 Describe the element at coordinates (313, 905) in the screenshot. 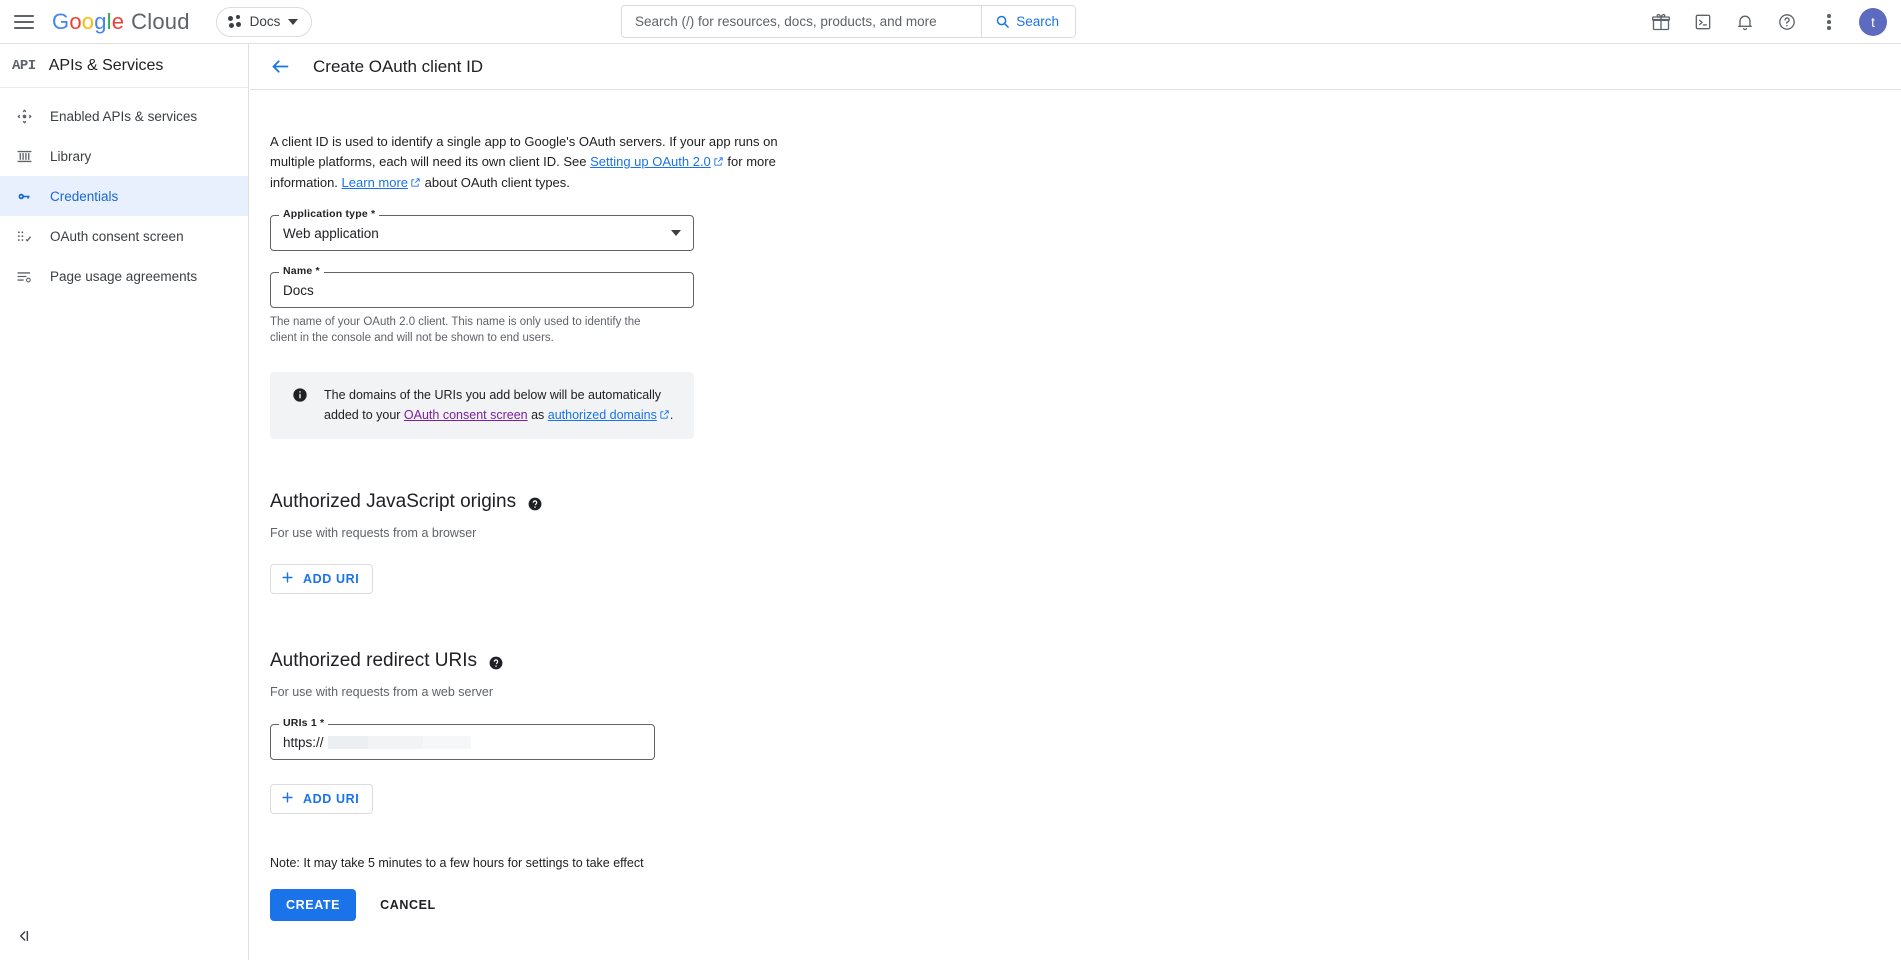

I see `create-button: CREATE` at that location.